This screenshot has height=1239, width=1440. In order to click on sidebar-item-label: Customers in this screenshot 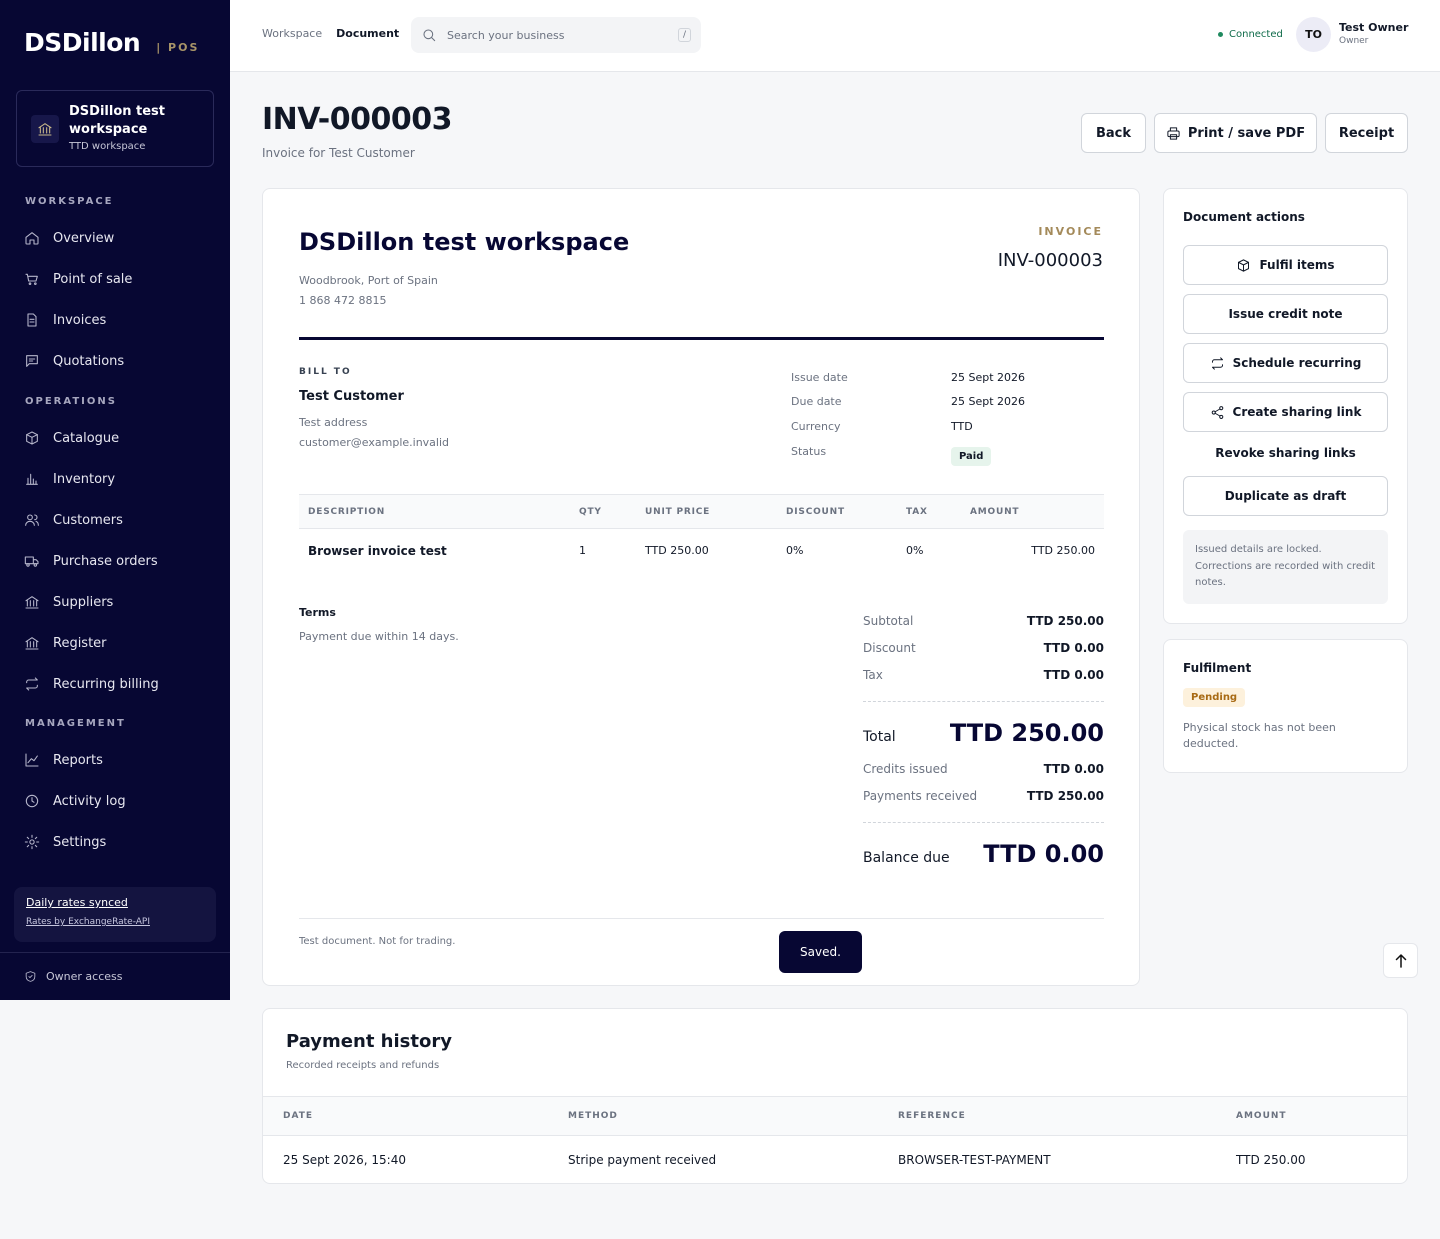, I will do `click(88, 520)`.